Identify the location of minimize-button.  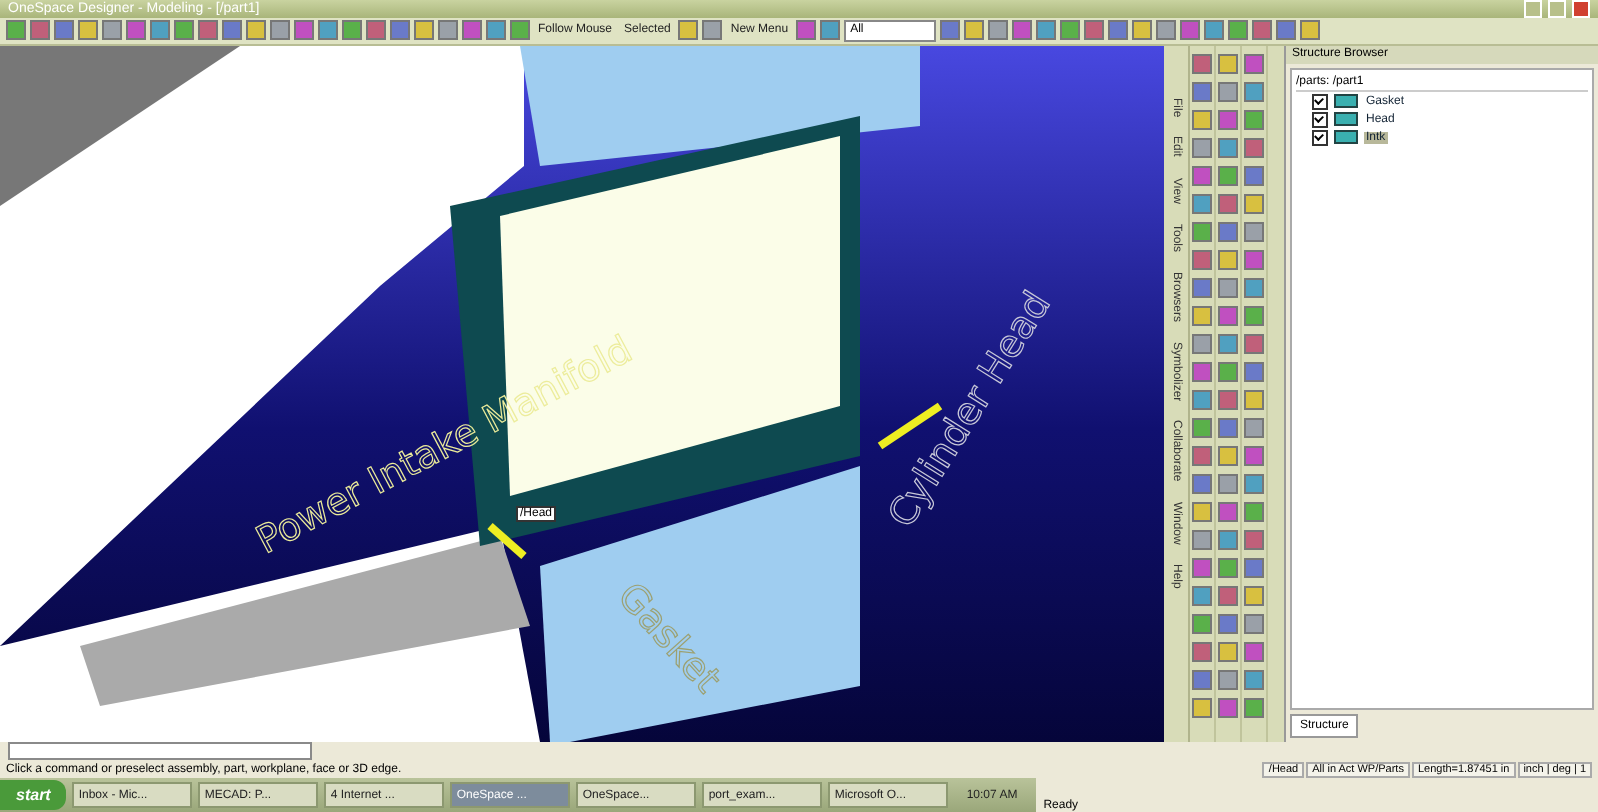
(1533, 9).